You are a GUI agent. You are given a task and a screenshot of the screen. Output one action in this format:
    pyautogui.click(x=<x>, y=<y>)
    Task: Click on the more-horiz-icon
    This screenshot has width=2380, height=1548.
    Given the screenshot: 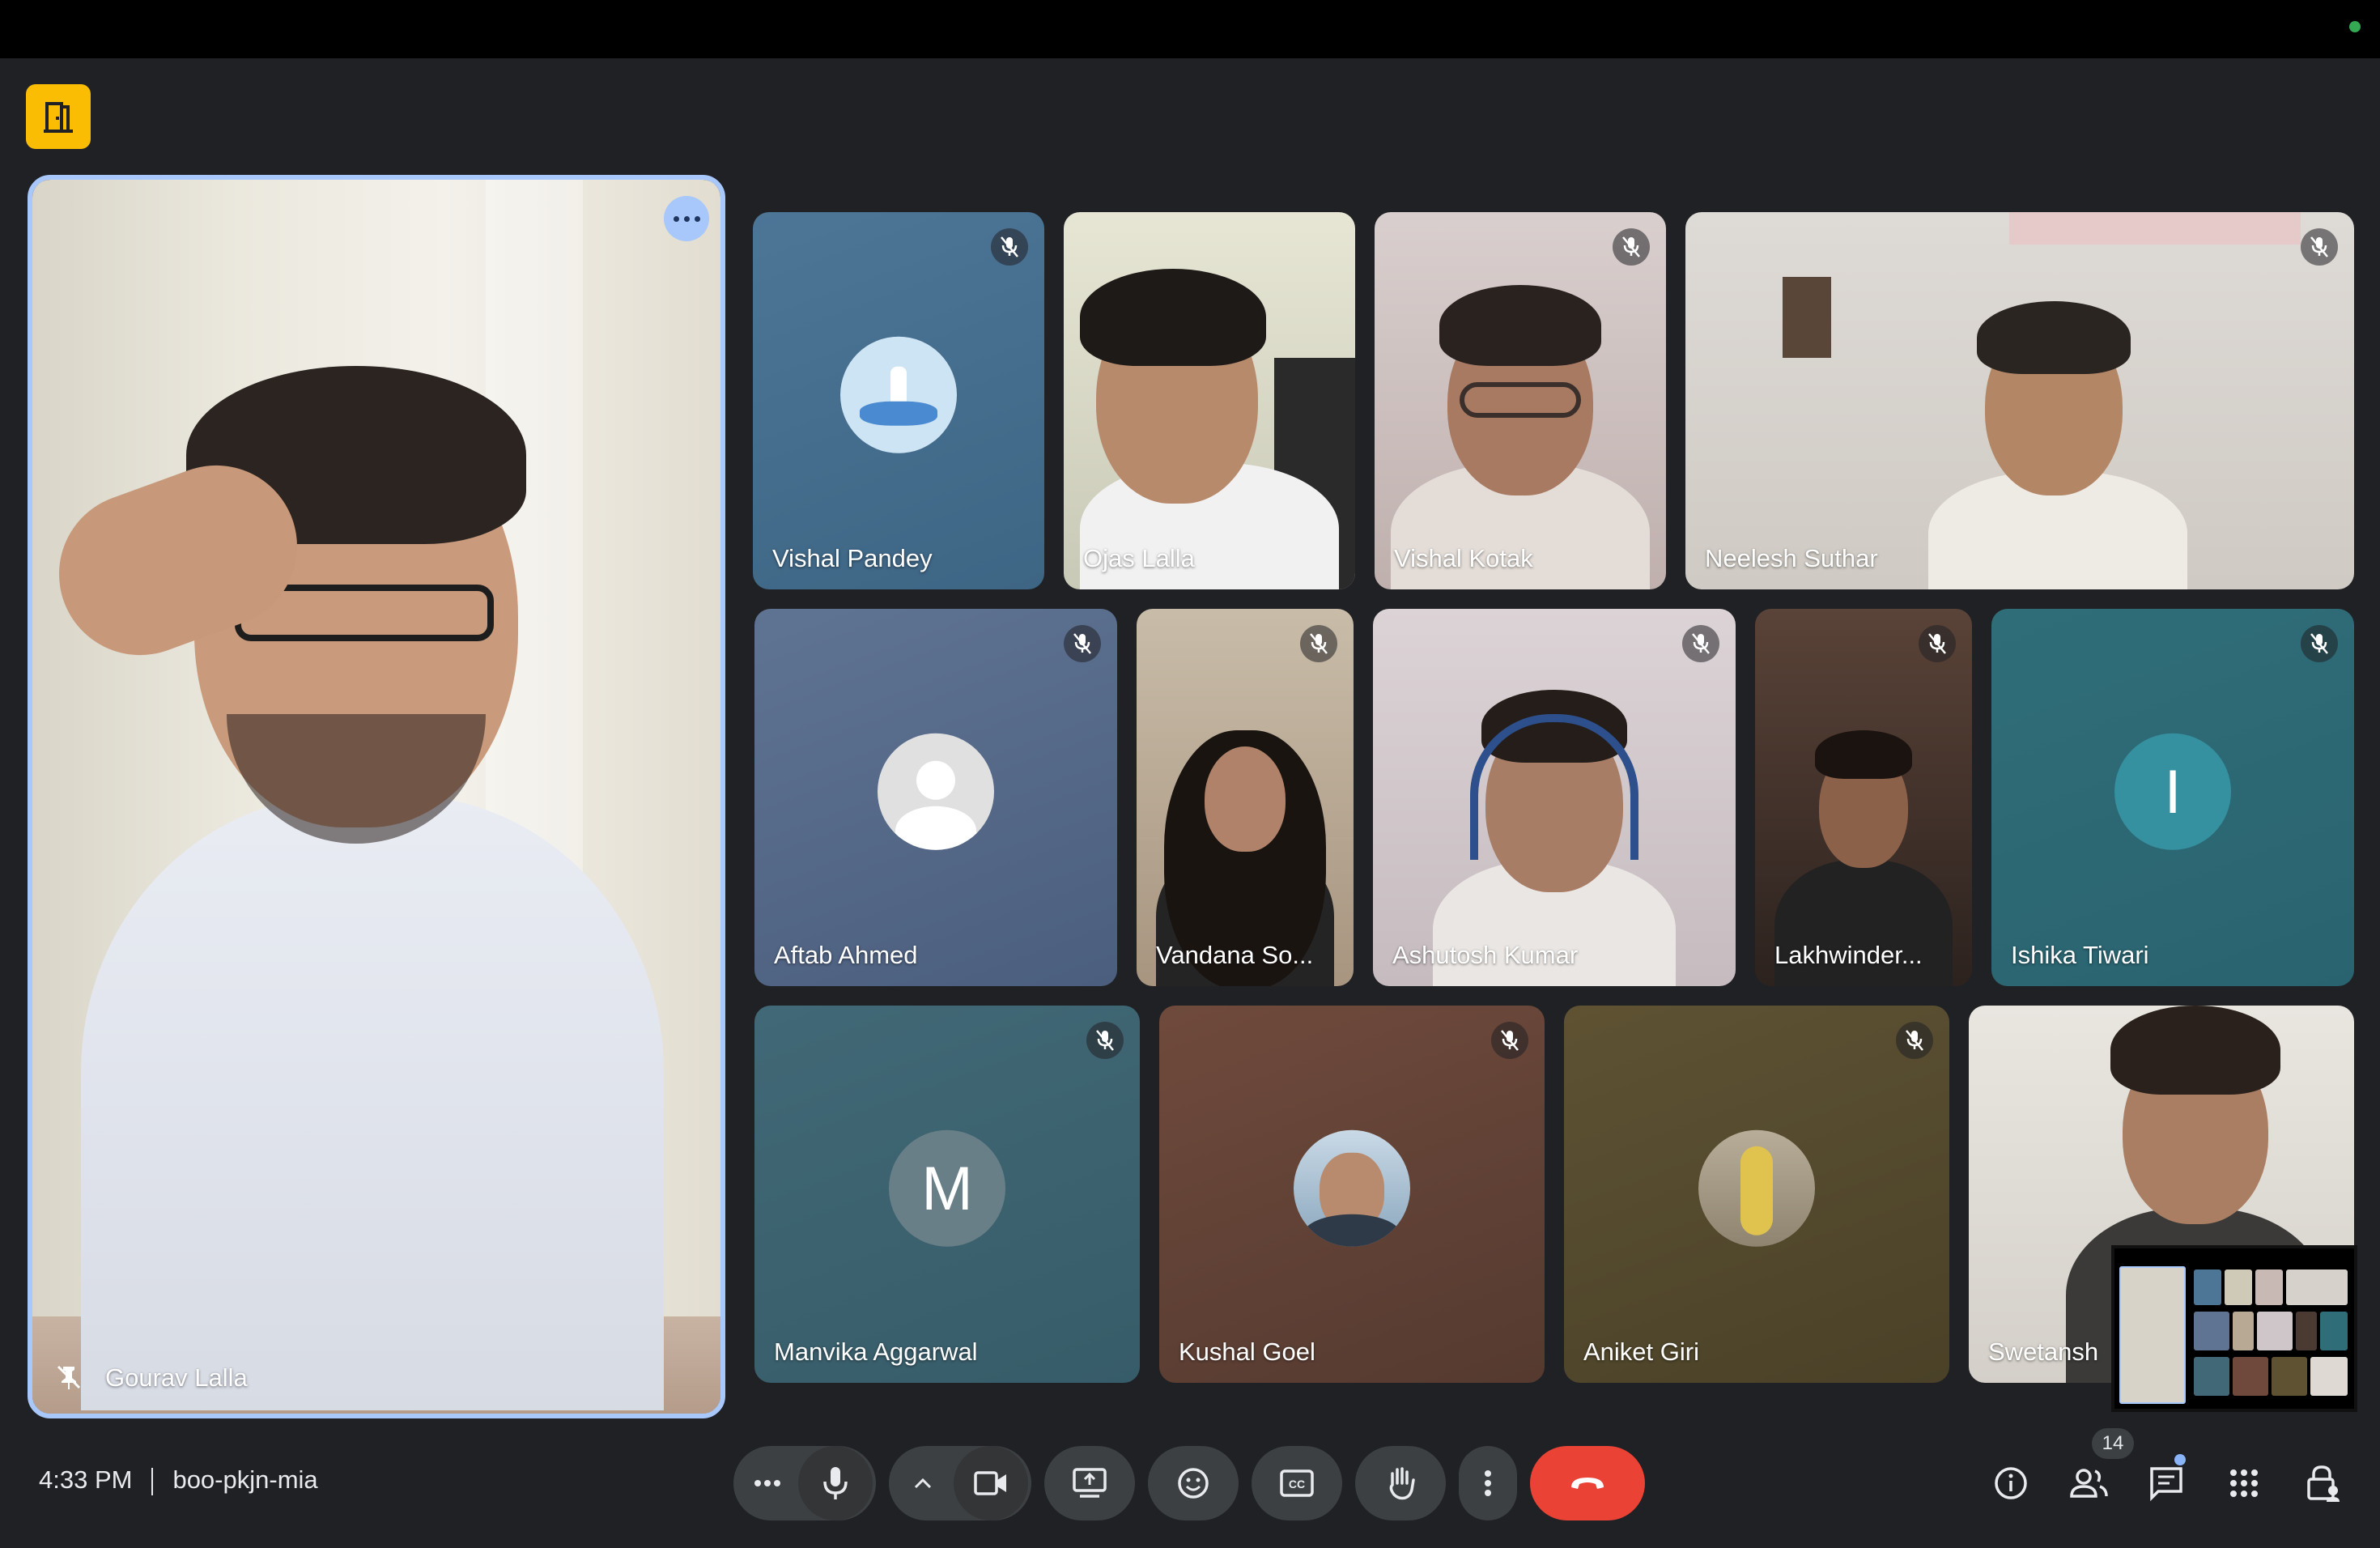 What is the action you would take?
    pyautogui.click(x=767, y=1483)
    